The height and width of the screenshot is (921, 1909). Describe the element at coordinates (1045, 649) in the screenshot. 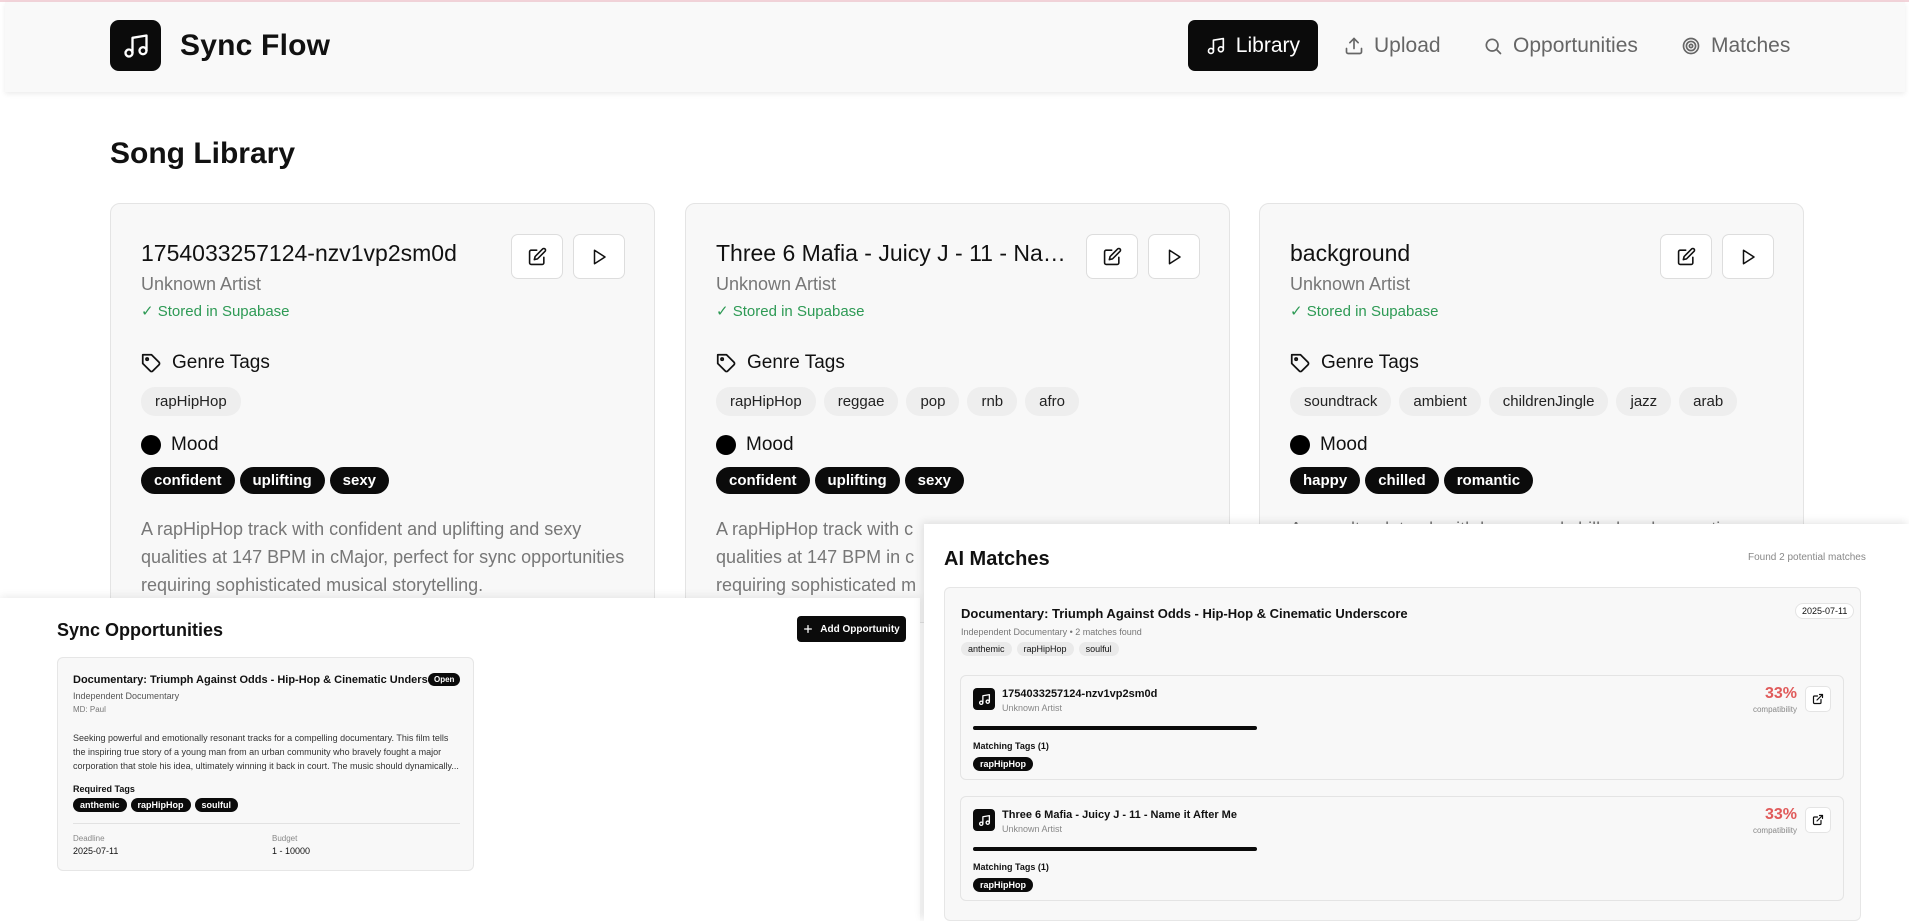

I see `opportunity-tag: rapHipHop` at that location.